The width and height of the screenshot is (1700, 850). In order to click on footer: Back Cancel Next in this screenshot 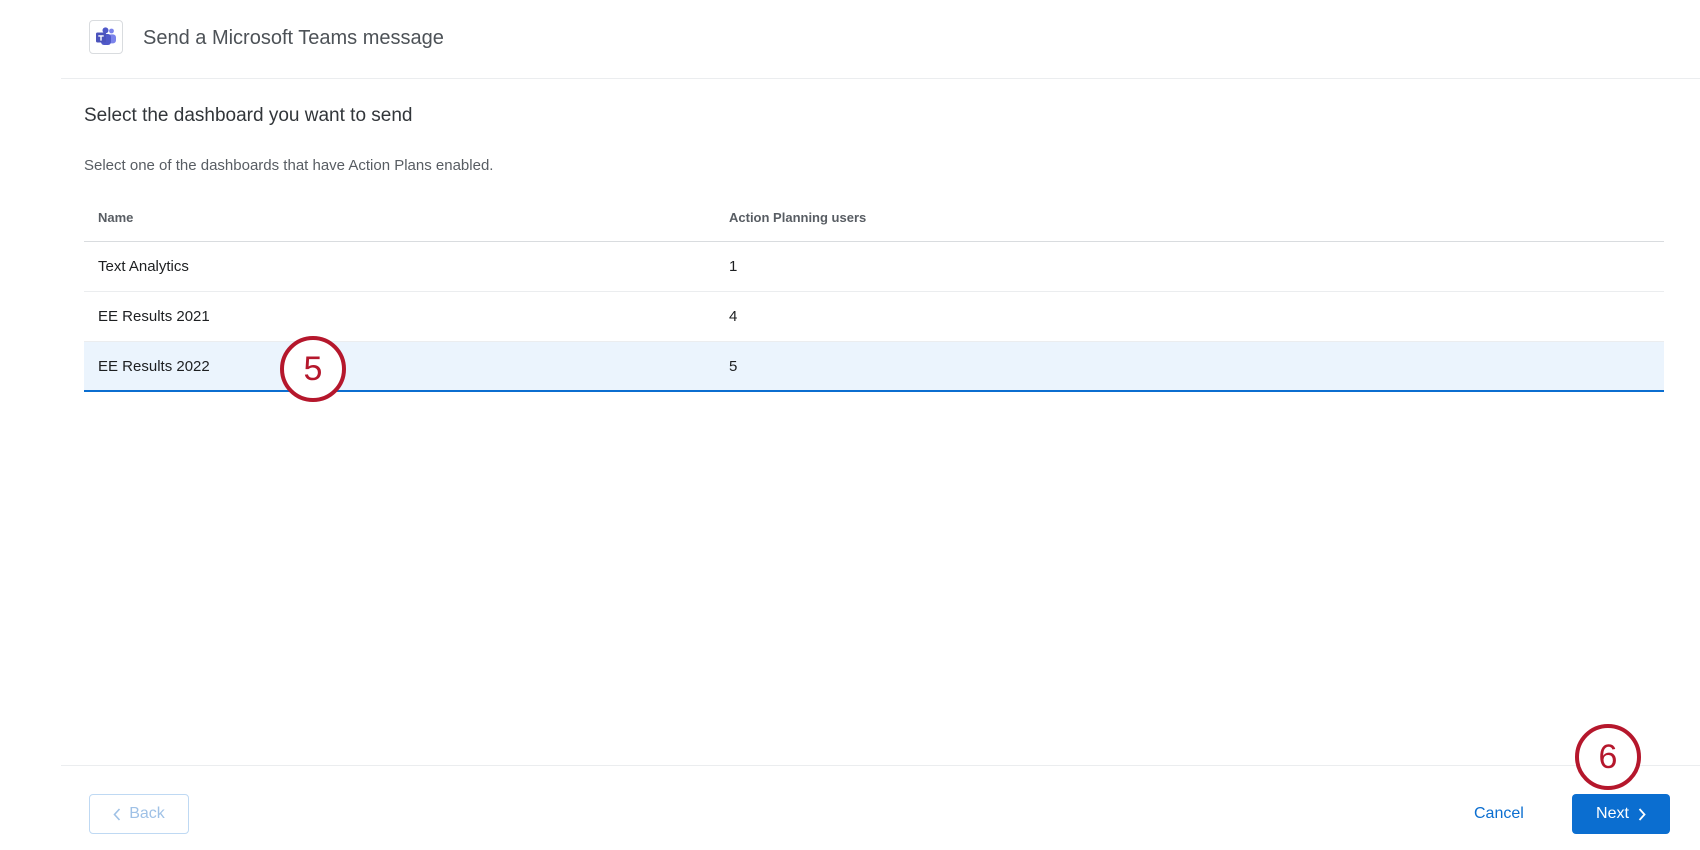, I will do `click(880, 807)`.